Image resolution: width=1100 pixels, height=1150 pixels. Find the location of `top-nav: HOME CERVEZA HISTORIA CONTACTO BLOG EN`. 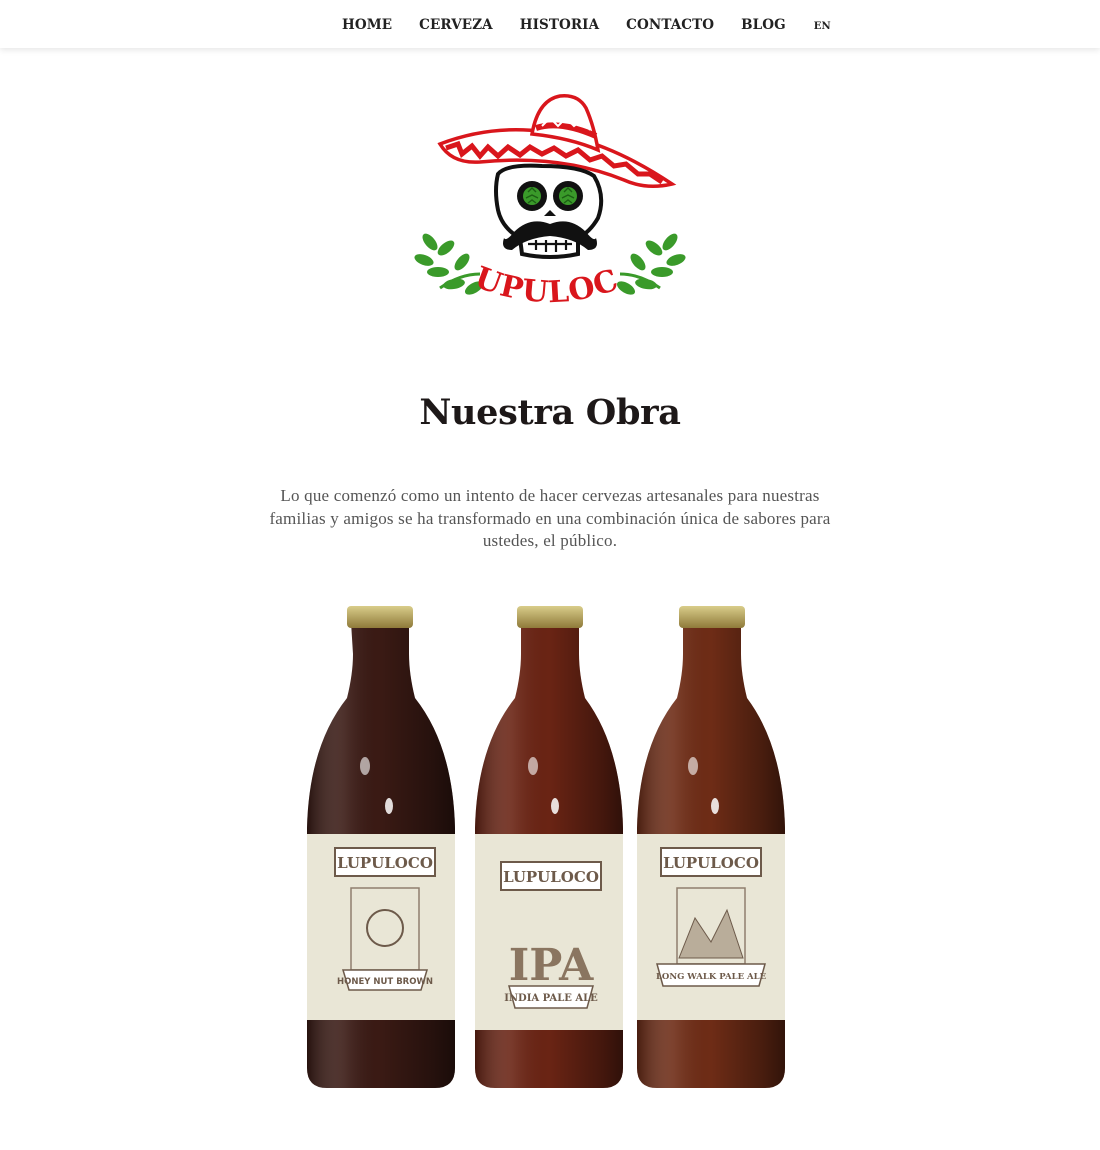

top-nav: HOME CERVEZA HISTORIA CONTACTO BLOG EN is located at coordinates (550, 24).